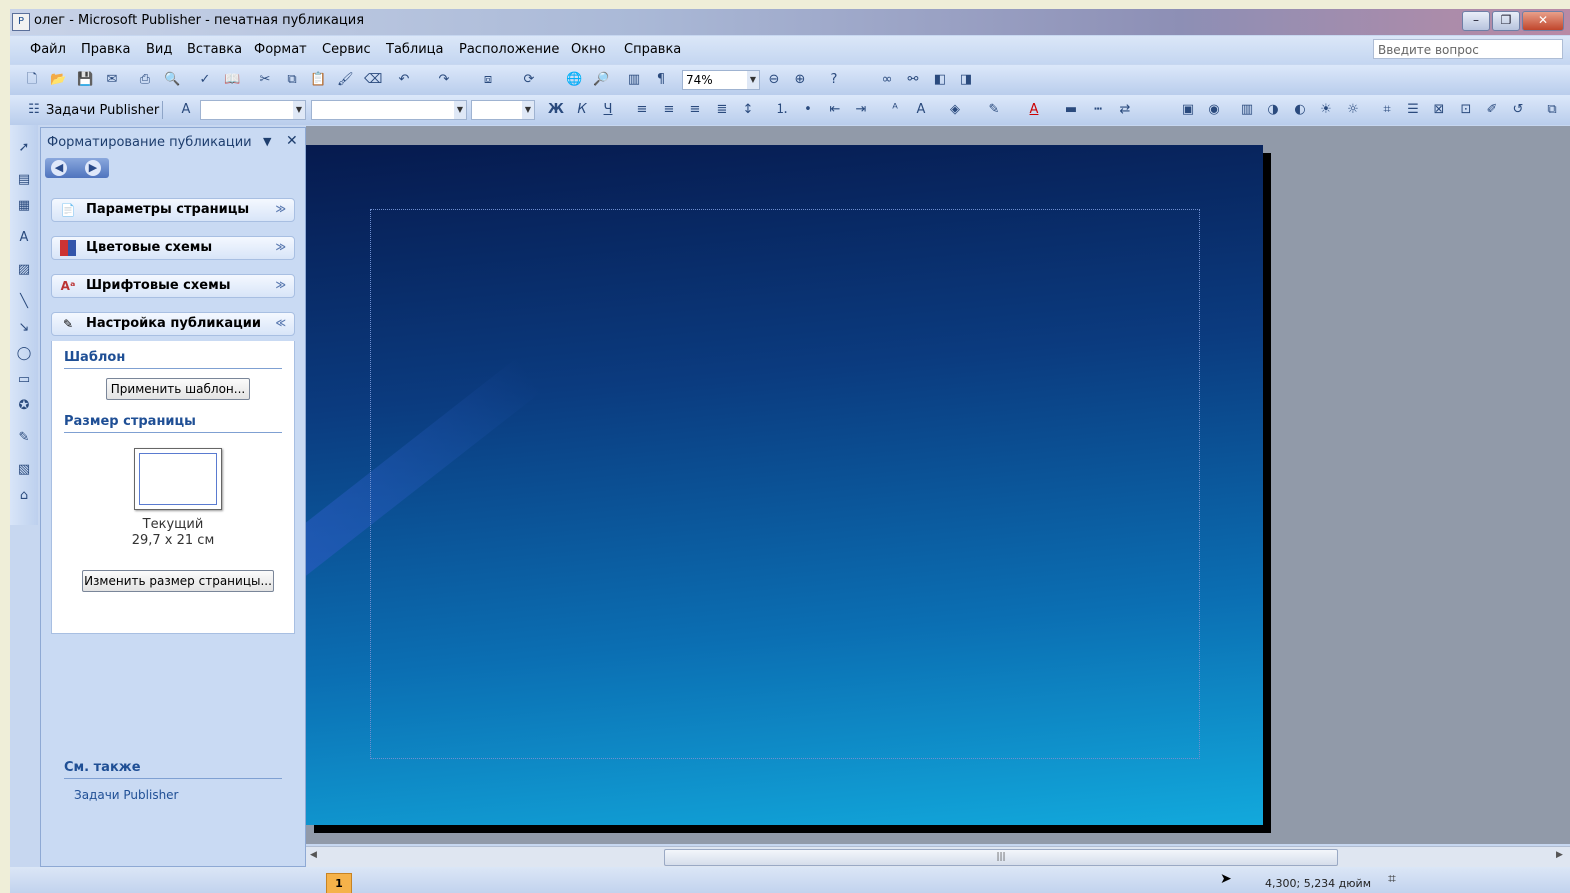  I want to click on underline-icon: Ч, so click(608, 110).